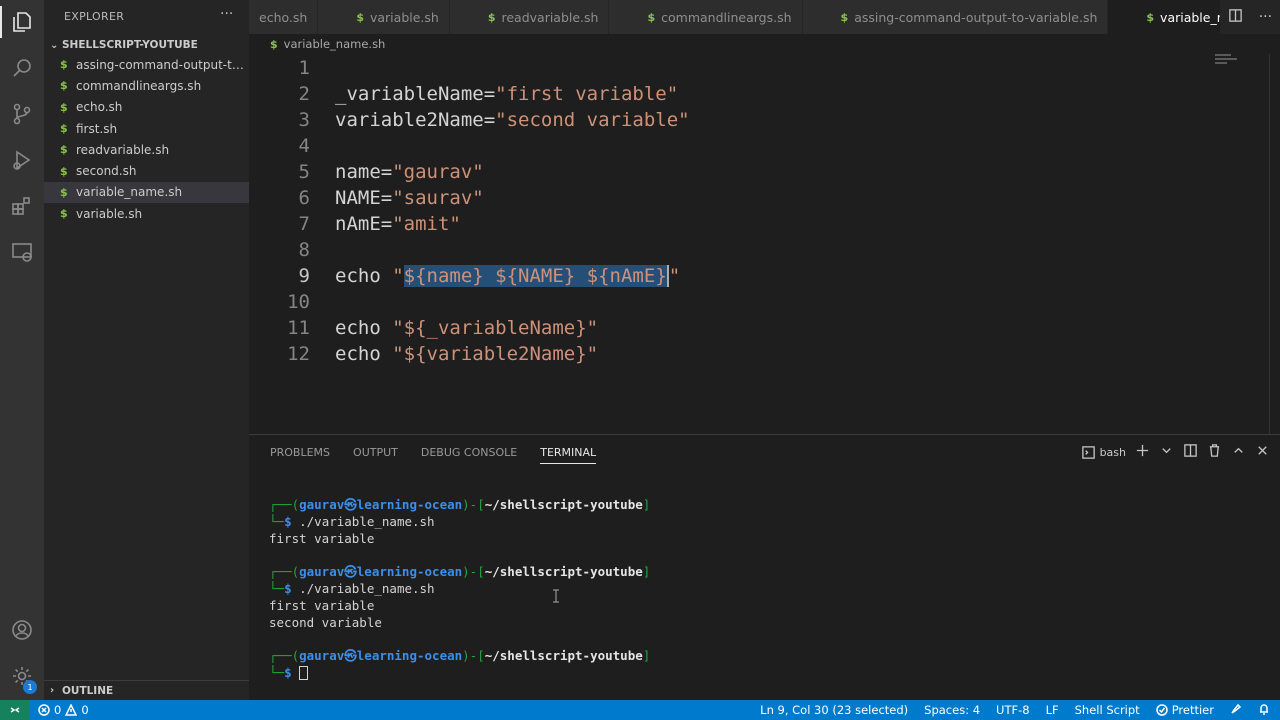 The image size is (1280, 720). What do you see at coordinates (1088, 452) in the screenshot?
I see `terminal-icon` at bounding box center [1088, 452].